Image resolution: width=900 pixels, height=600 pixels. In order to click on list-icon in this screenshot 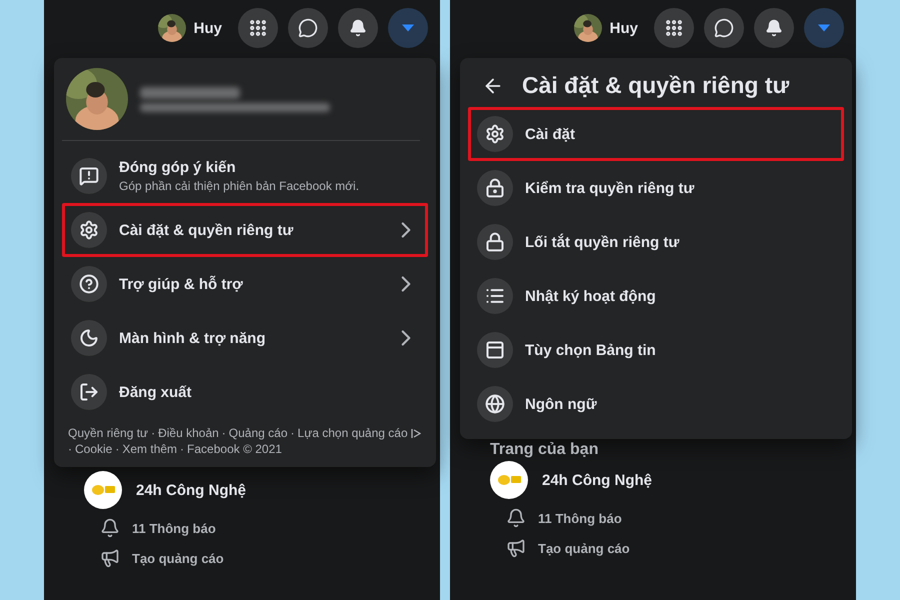, I will do `click(495, 296)`.